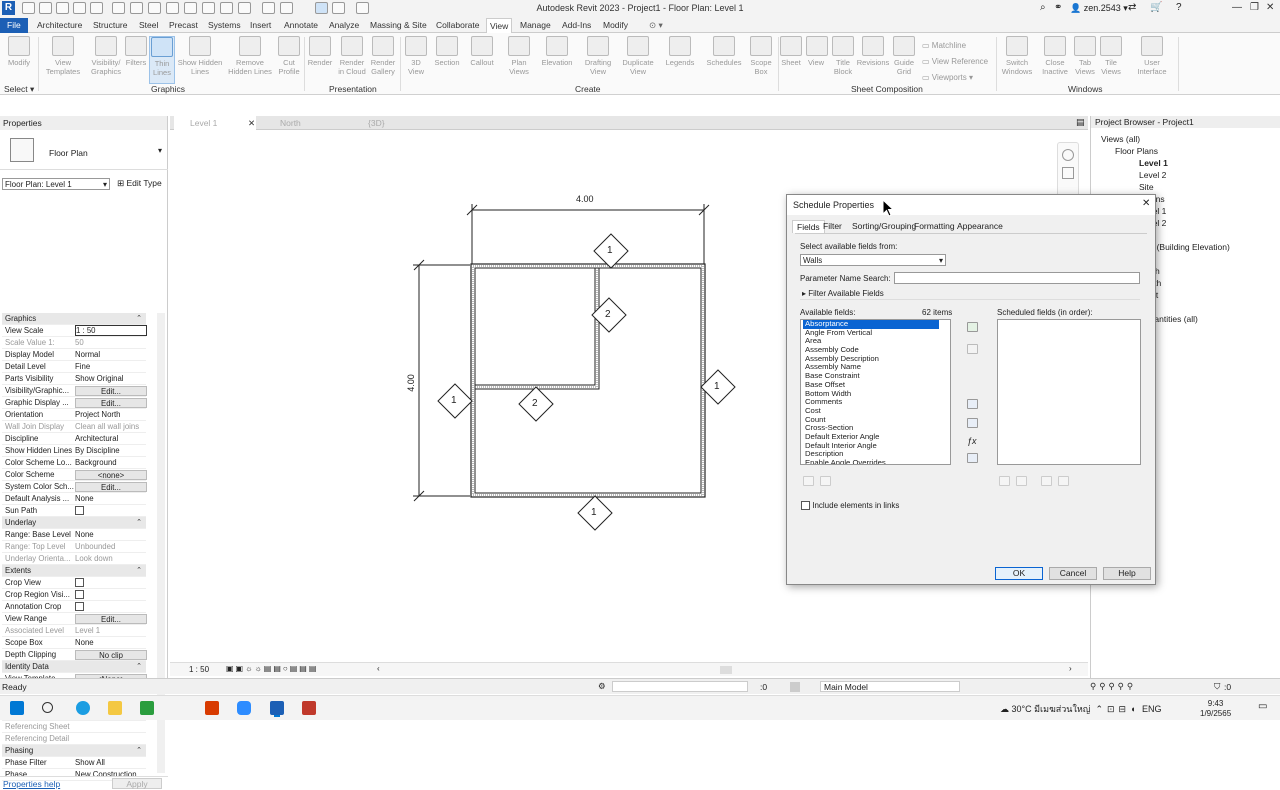 This screenshot has height=790, width=1280. I want to click on user-account: 👤 zen.2543 ▾, so click(1099, 8).